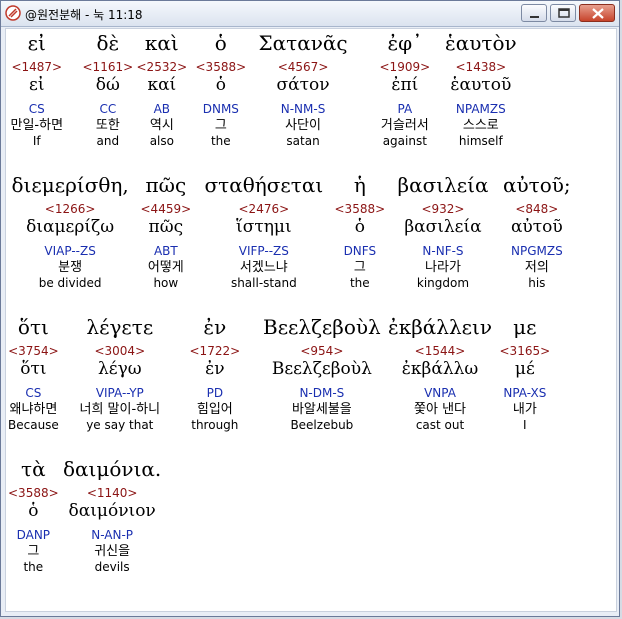 Image resolution: width=622 pixels, height=619 pixels. What do you see at coordinates (322, 351) in the screenshot?
I see `strong-number: <954>` at bounding box center [322, 351].